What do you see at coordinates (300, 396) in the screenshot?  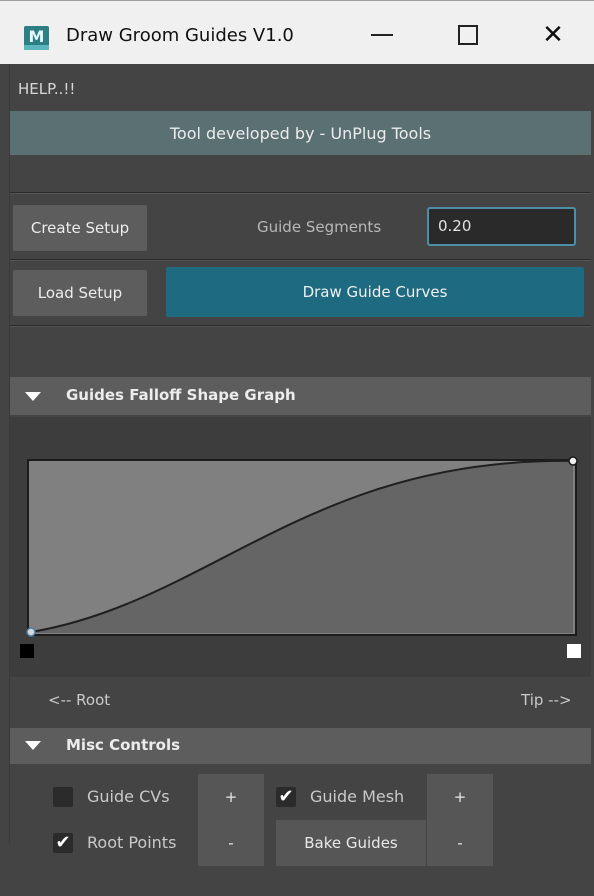 I see `falloff-section-header: Guides Falloff Shape Graph` at bounding box center [300, 396].